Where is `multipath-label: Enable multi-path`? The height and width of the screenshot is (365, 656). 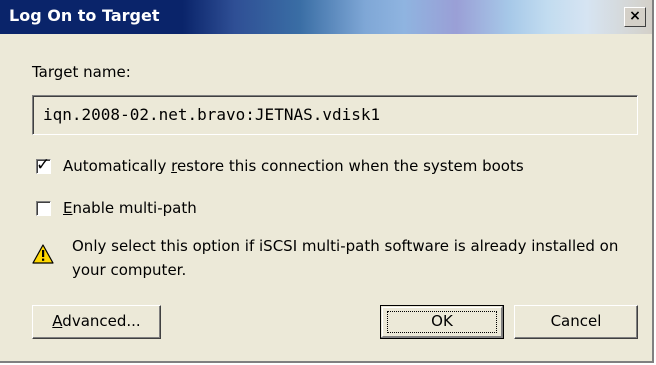
multipath-label: Enable multi-path is located at coordinates (130, 208).